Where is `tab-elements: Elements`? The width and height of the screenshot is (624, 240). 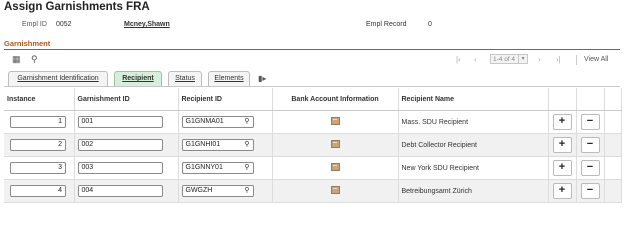
tab-elements: Elements is located at coordinates (229, 78).